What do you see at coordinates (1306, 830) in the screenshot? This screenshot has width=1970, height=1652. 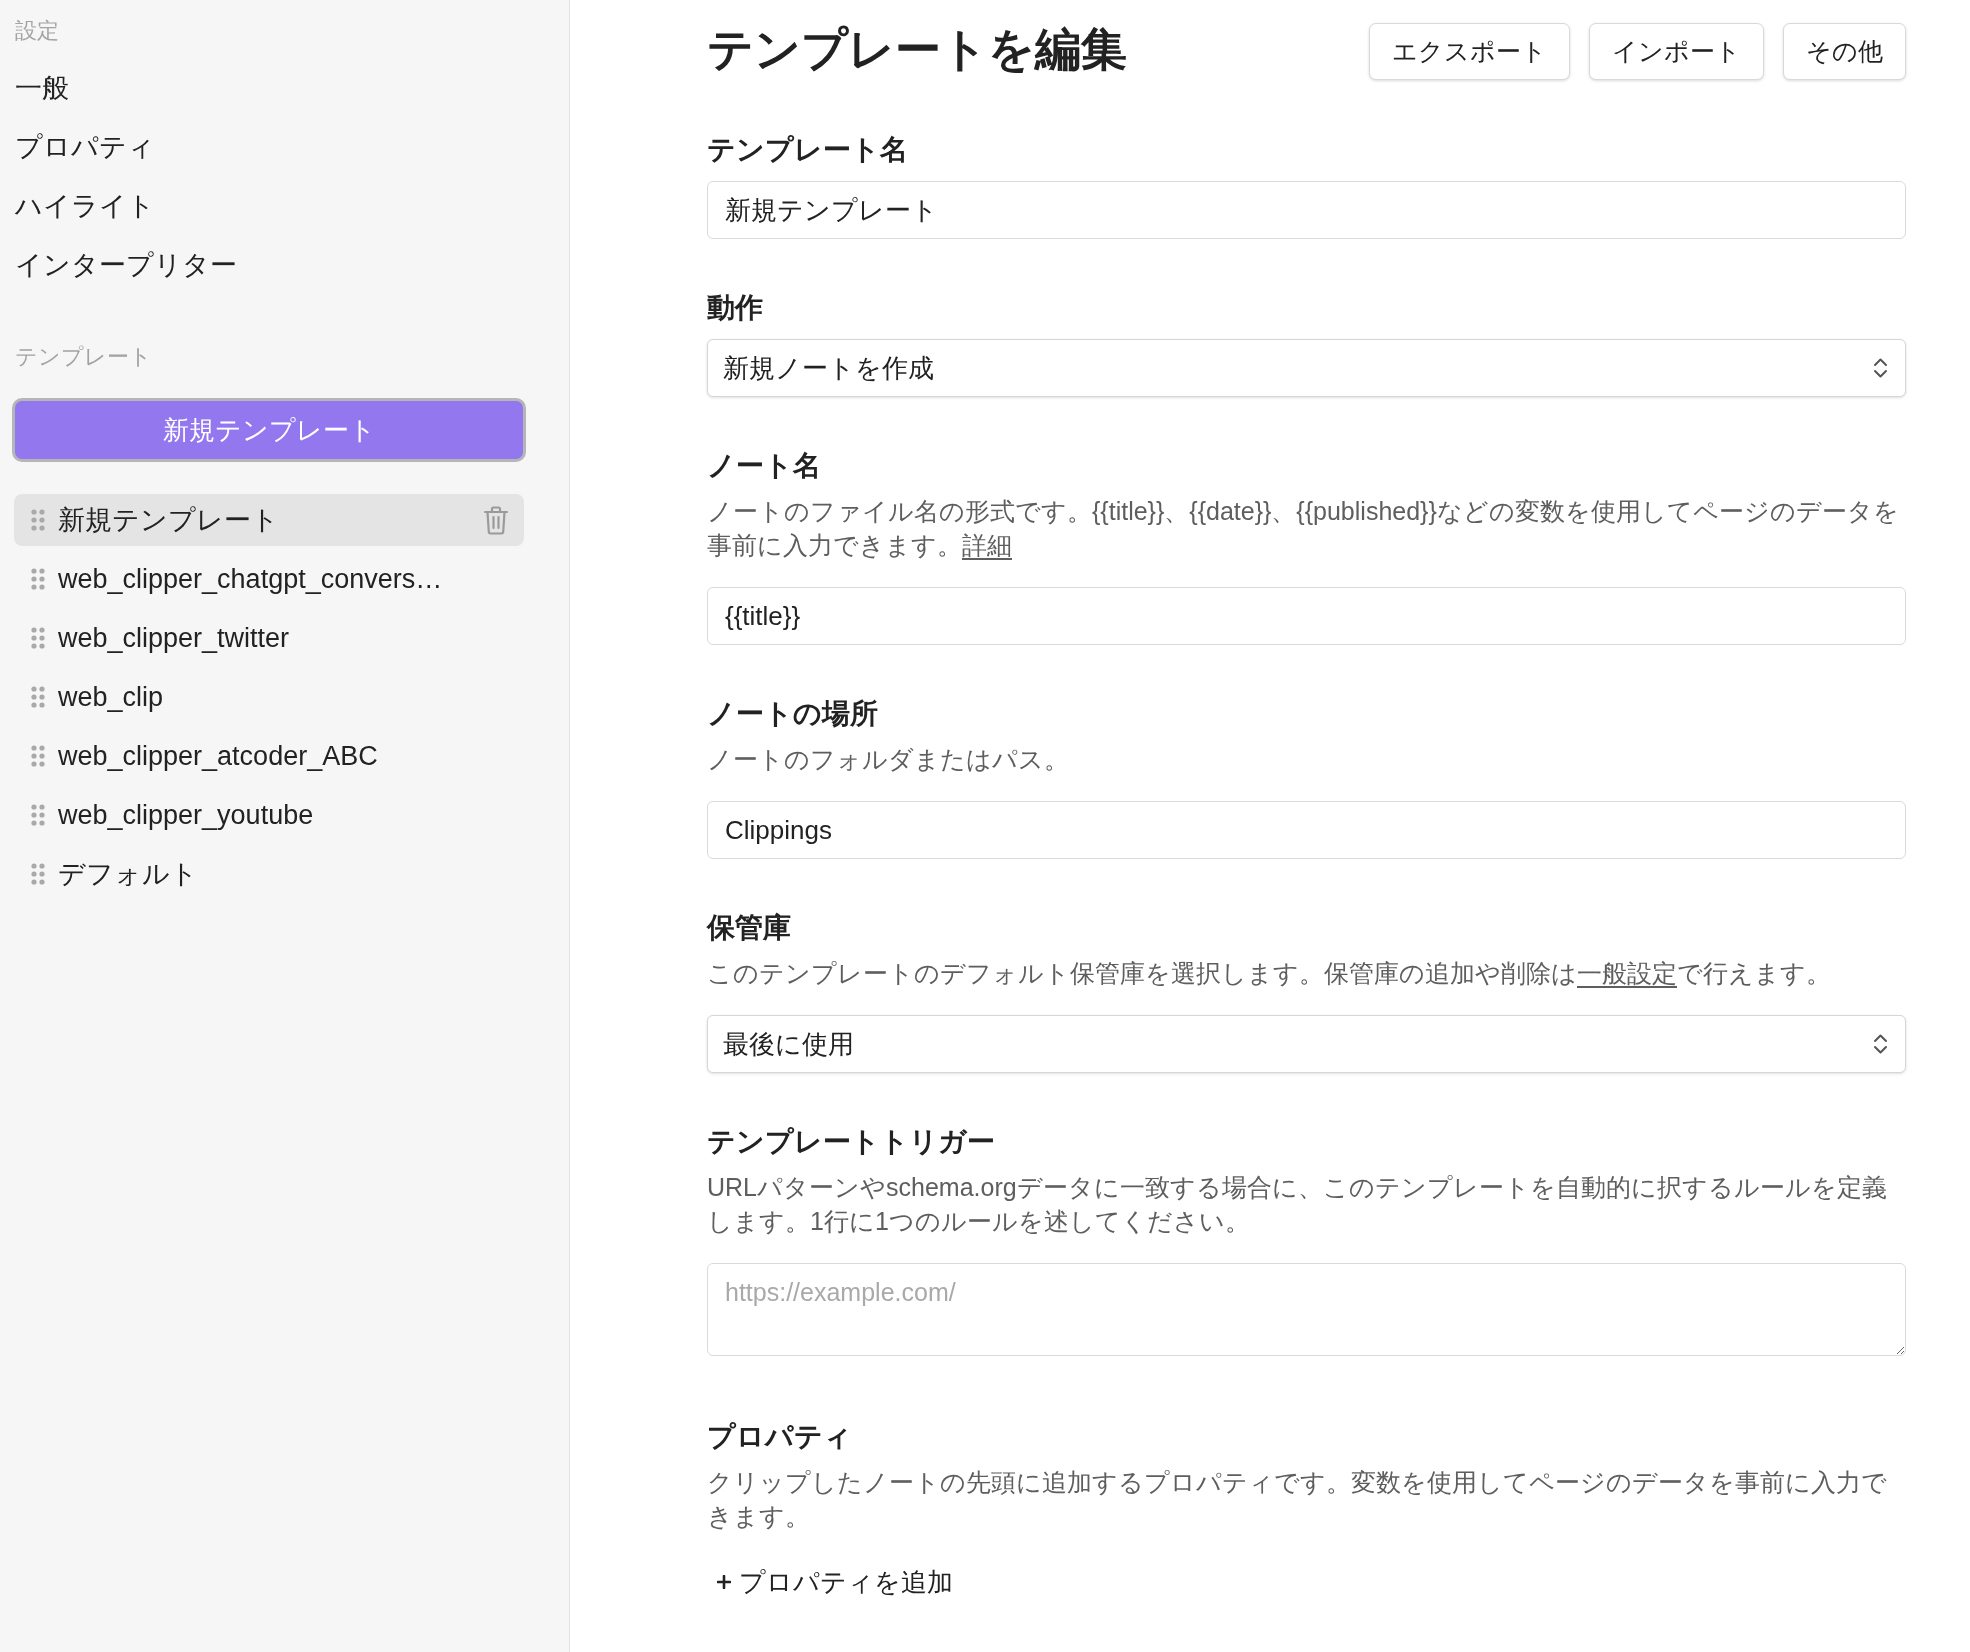 I see `text-input: Clippings` at bounding box center [1306, 830].